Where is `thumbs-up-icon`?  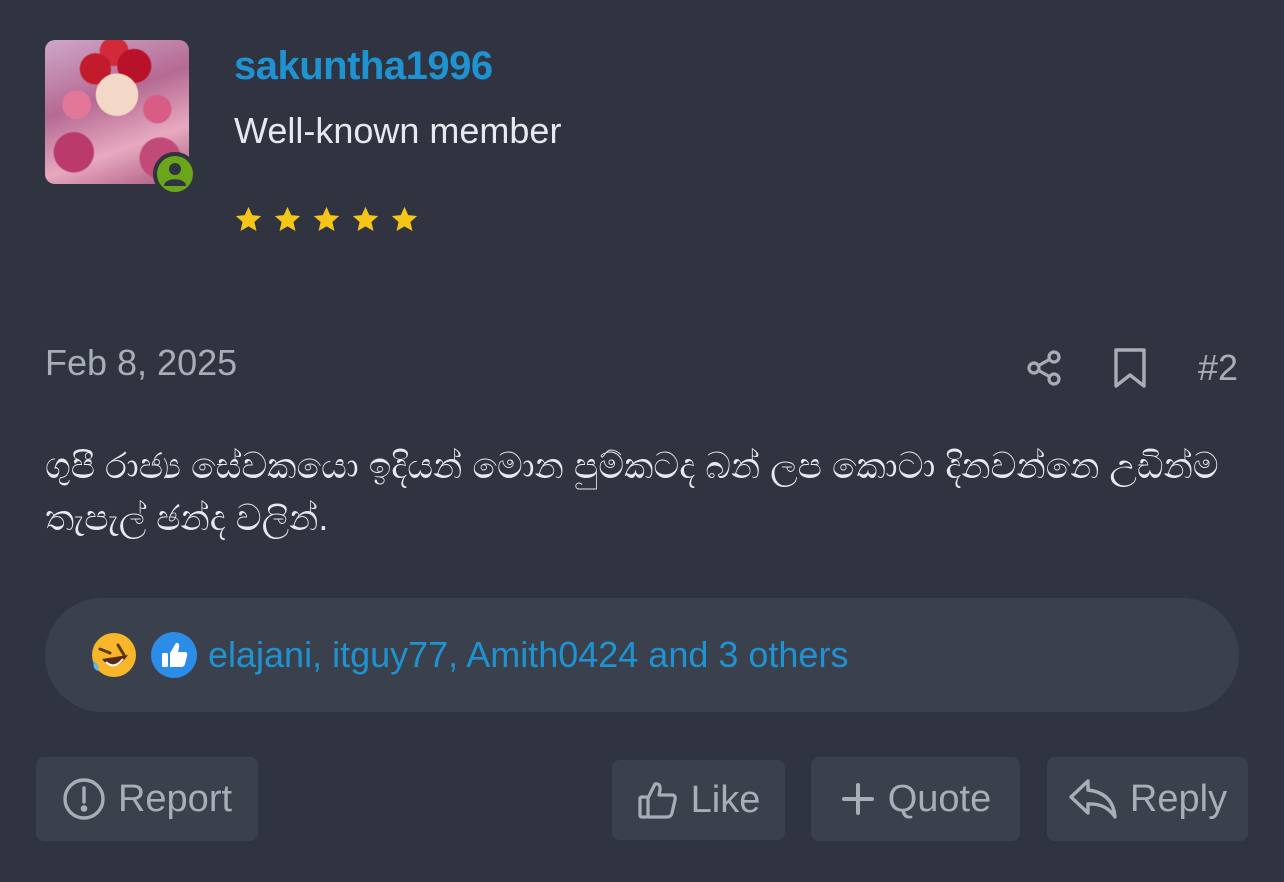 thumbs-up-icon is located at coordinates (657, 800).